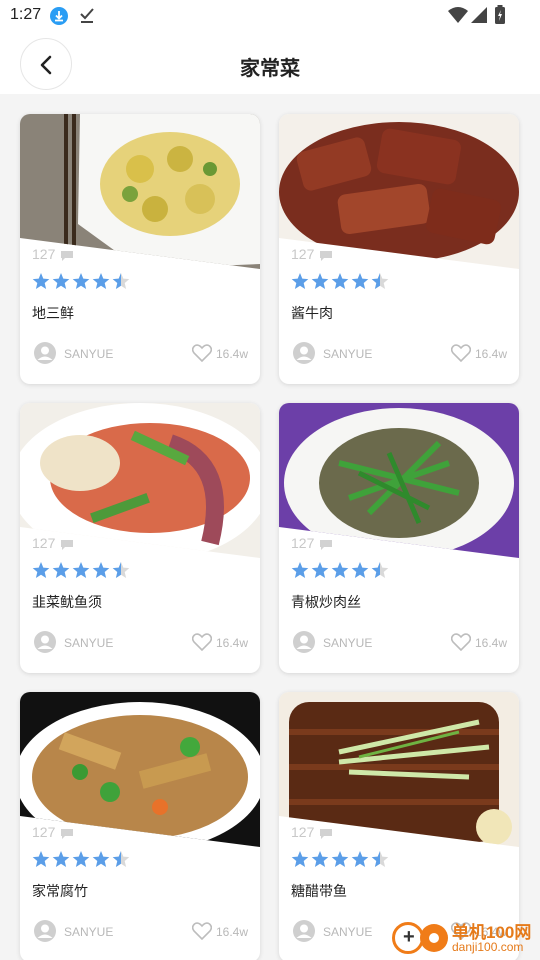 This screenshot has height=960, width=540. Describe the element at coordinates (53, 313) in the screenshot. I see `dish-name: 地三鲜` at that location.